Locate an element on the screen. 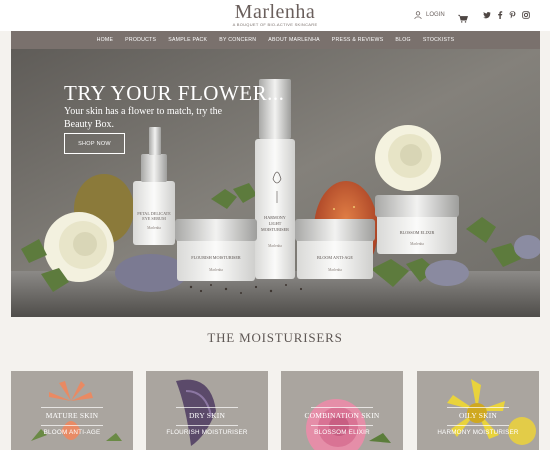 The width and height of the screenshot is (550, 450). card-oily-skin: OILY SKIN HARMONY MOISTURISER is located at coordinates (478, 410).